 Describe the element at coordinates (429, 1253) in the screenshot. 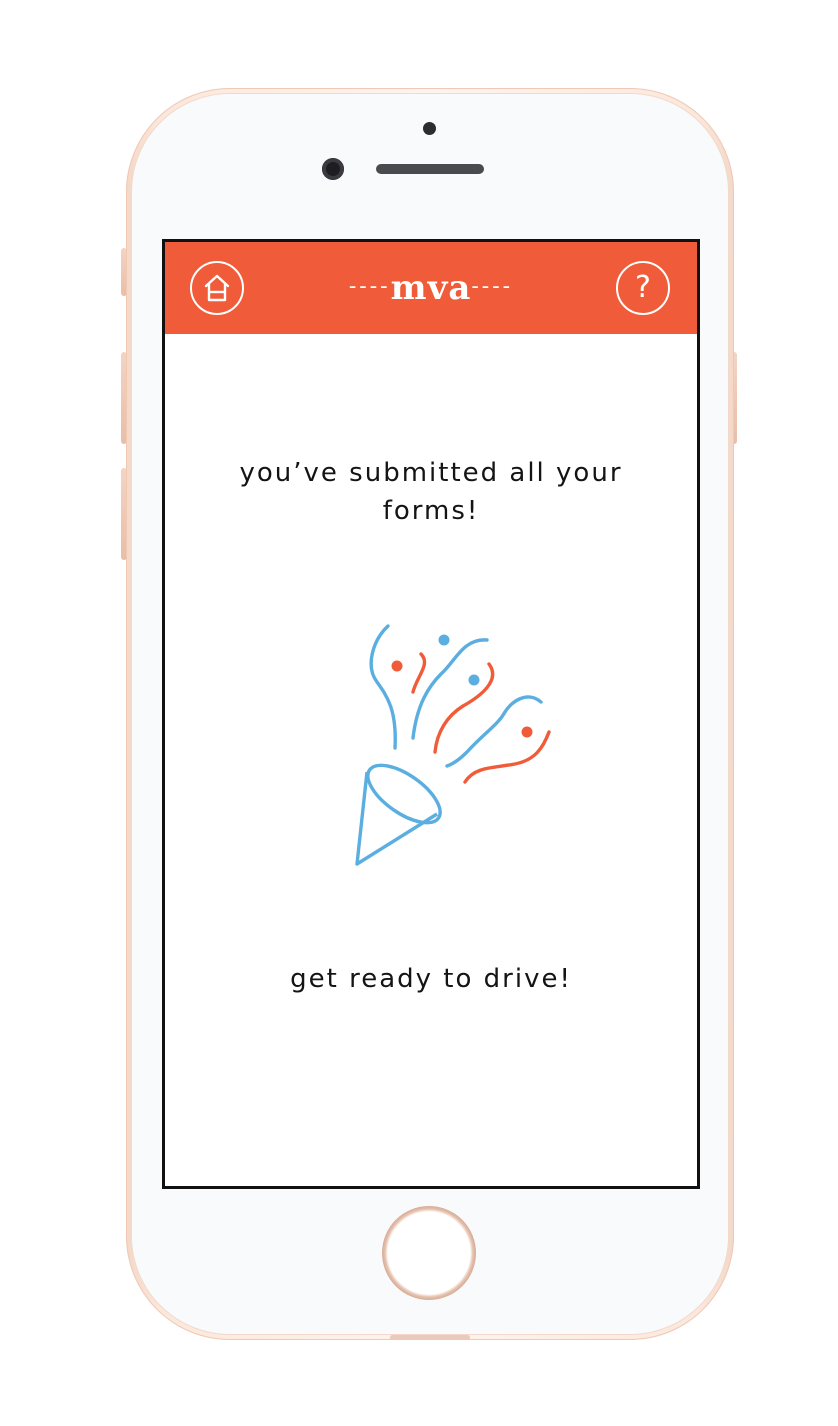

I see `phone-home-button` at that location.